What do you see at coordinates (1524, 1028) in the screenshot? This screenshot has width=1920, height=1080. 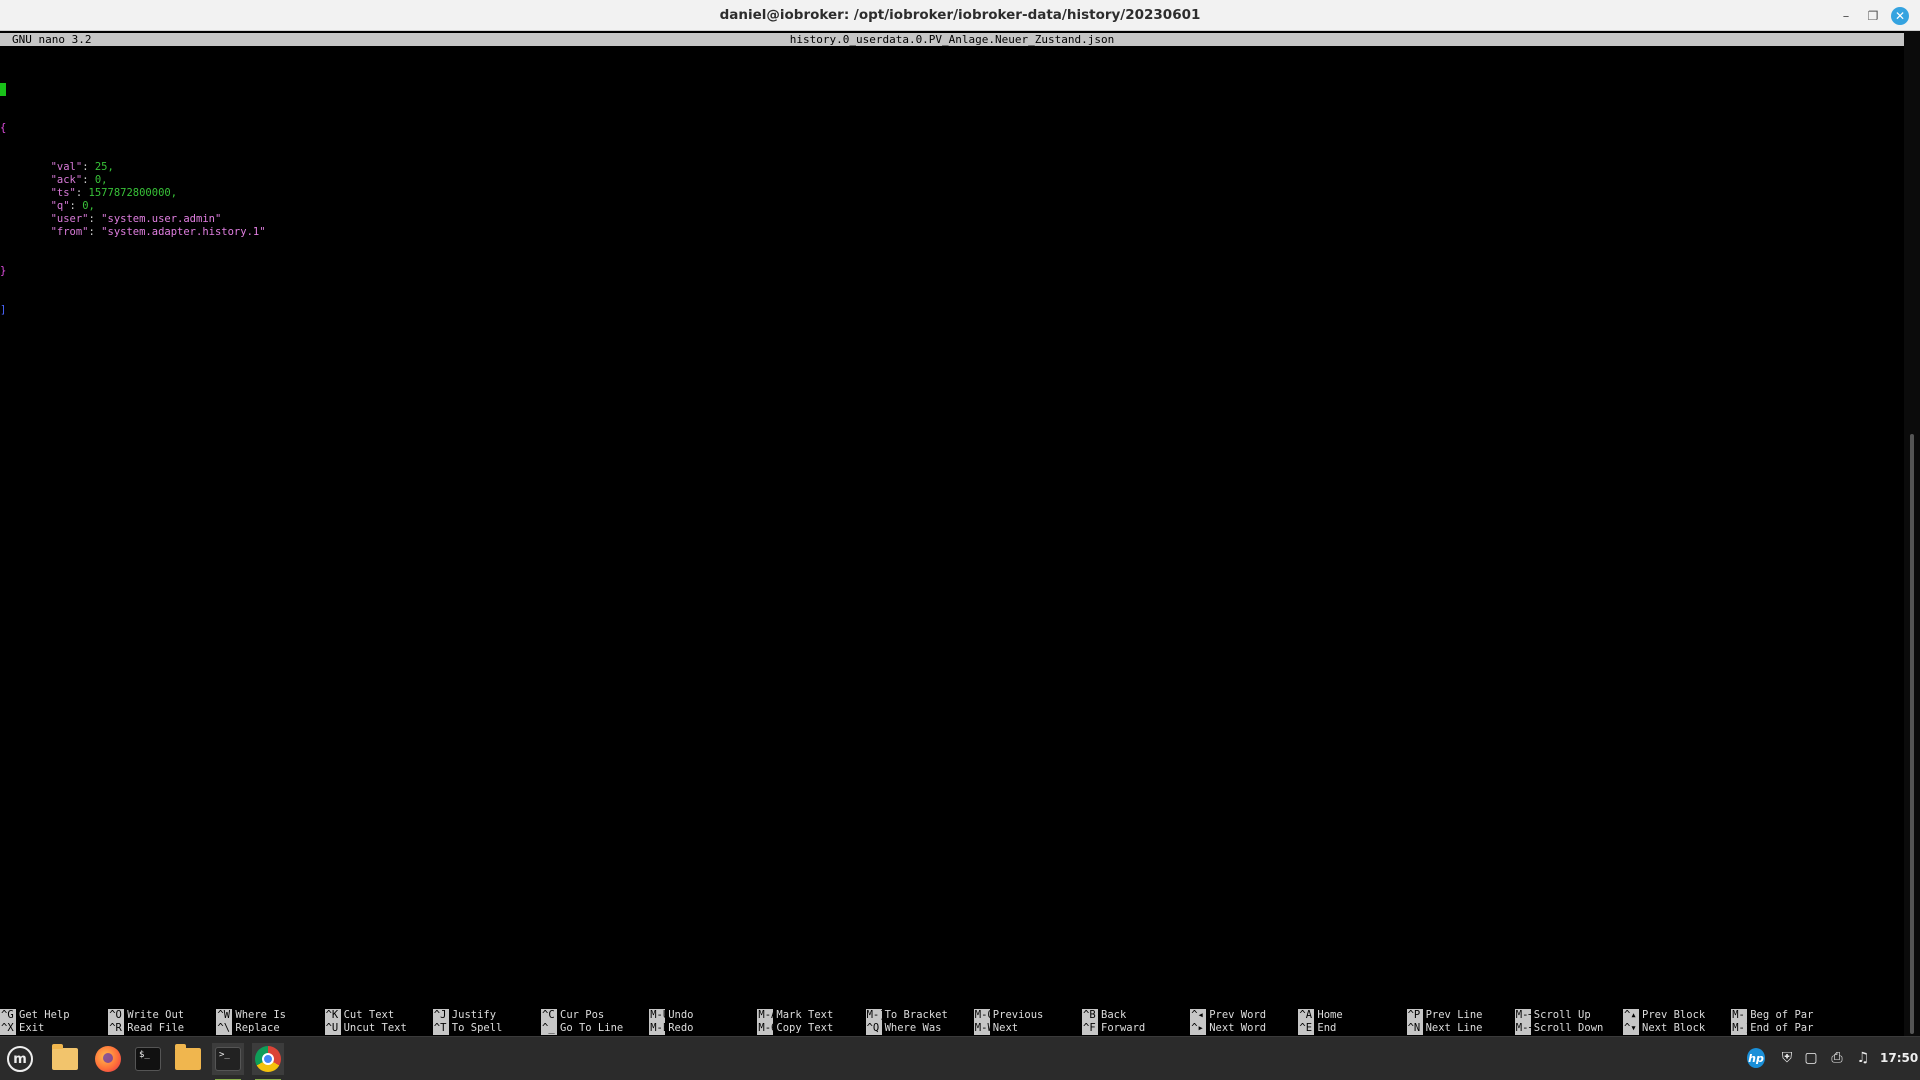 I see `shortcut-key: M-+` at bounding box center [1524, 1028].